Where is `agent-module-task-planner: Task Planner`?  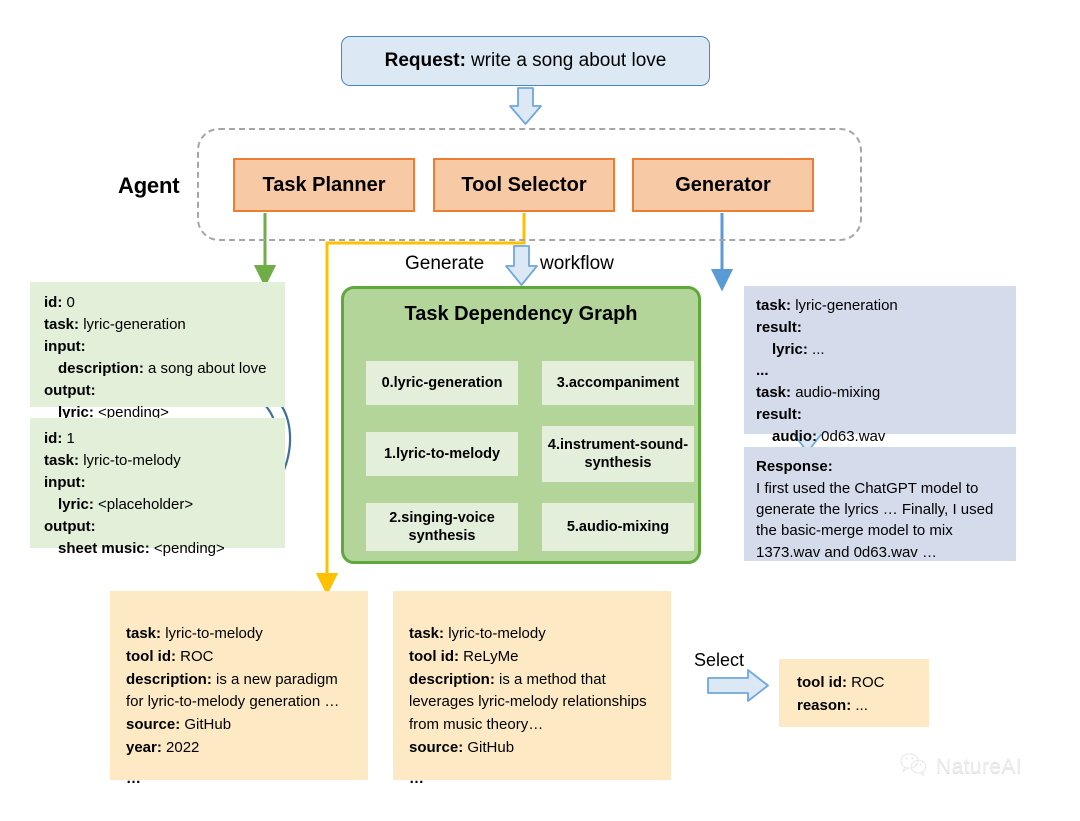
agent-module-task-planner: Task Planner is located at coordinates (324, 185).